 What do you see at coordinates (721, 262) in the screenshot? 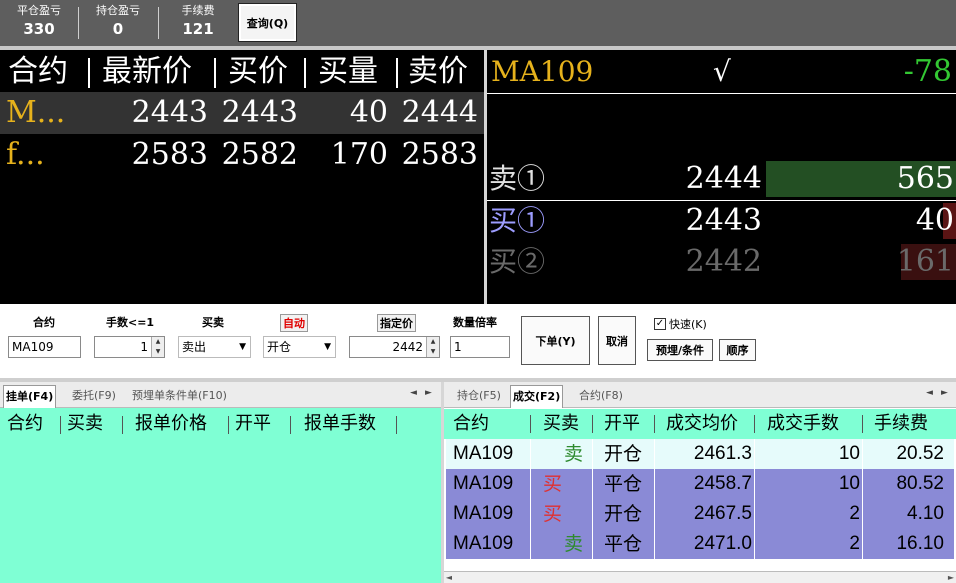
I see `bid-level-2: 买② 2442 161` at bounding box center [721, 262].